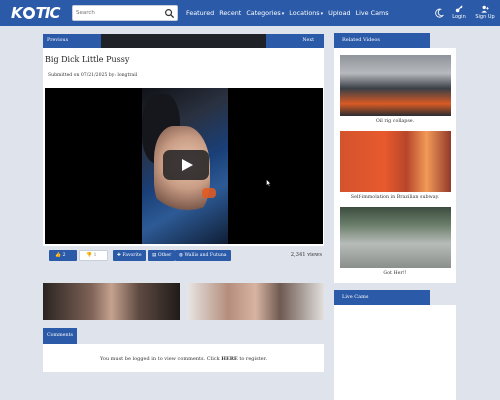  What do you see at coordinates (295, 41) in the screenshot?
I see `next-button: Next` at bounding box center [295, 41].